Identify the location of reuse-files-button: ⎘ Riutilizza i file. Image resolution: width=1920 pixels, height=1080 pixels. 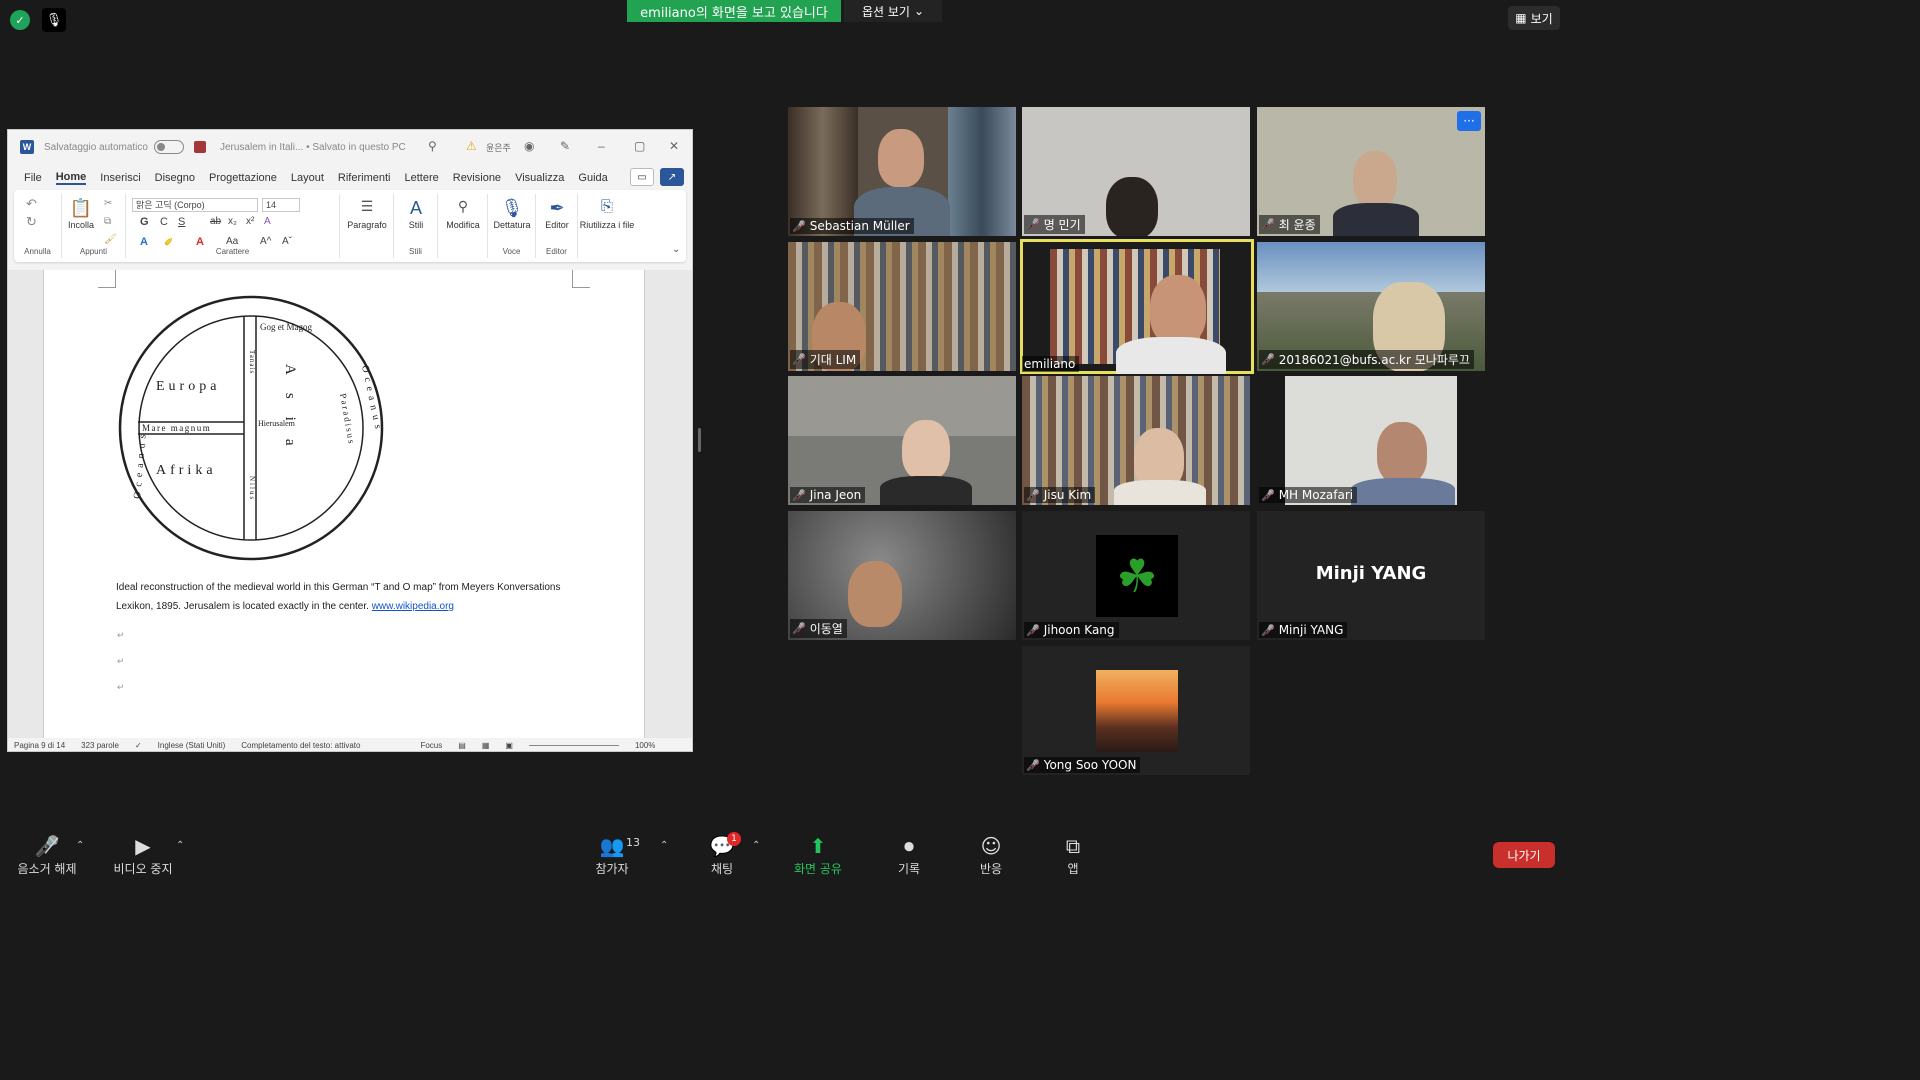
(607, 214).